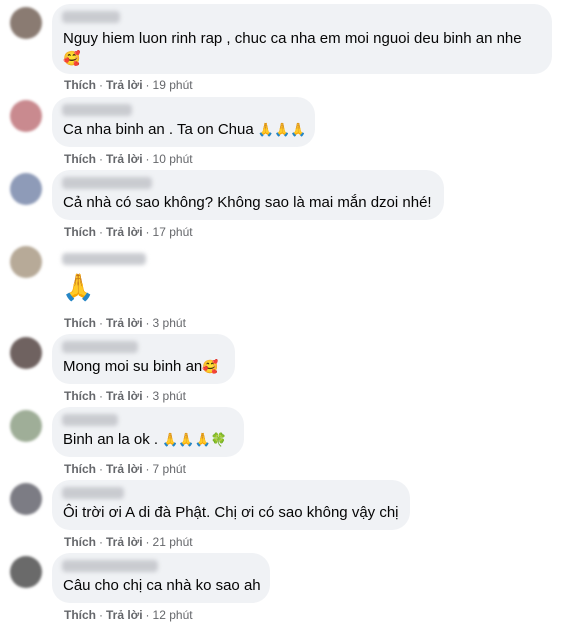 The height and width of the screenshot is (623, 580). I want to click on comment-bubble: Câu cho chị ca nhà ko sao ah, so click(161, 578).